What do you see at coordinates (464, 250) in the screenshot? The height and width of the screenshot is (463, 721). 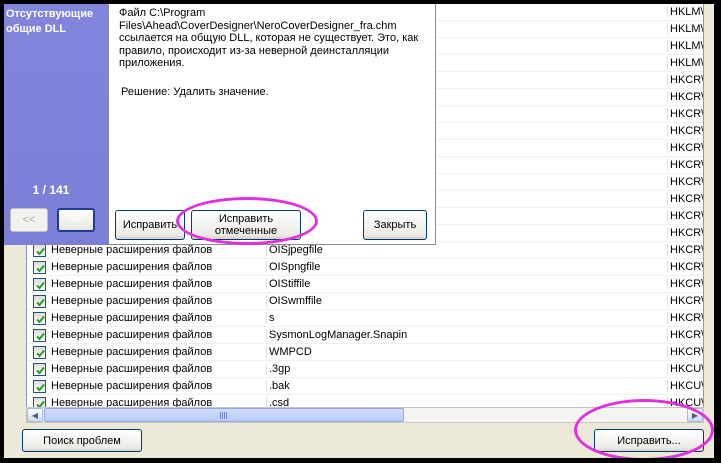 I see `problem-value-cell: OISjpegfile` at bounding box center [464, 250].